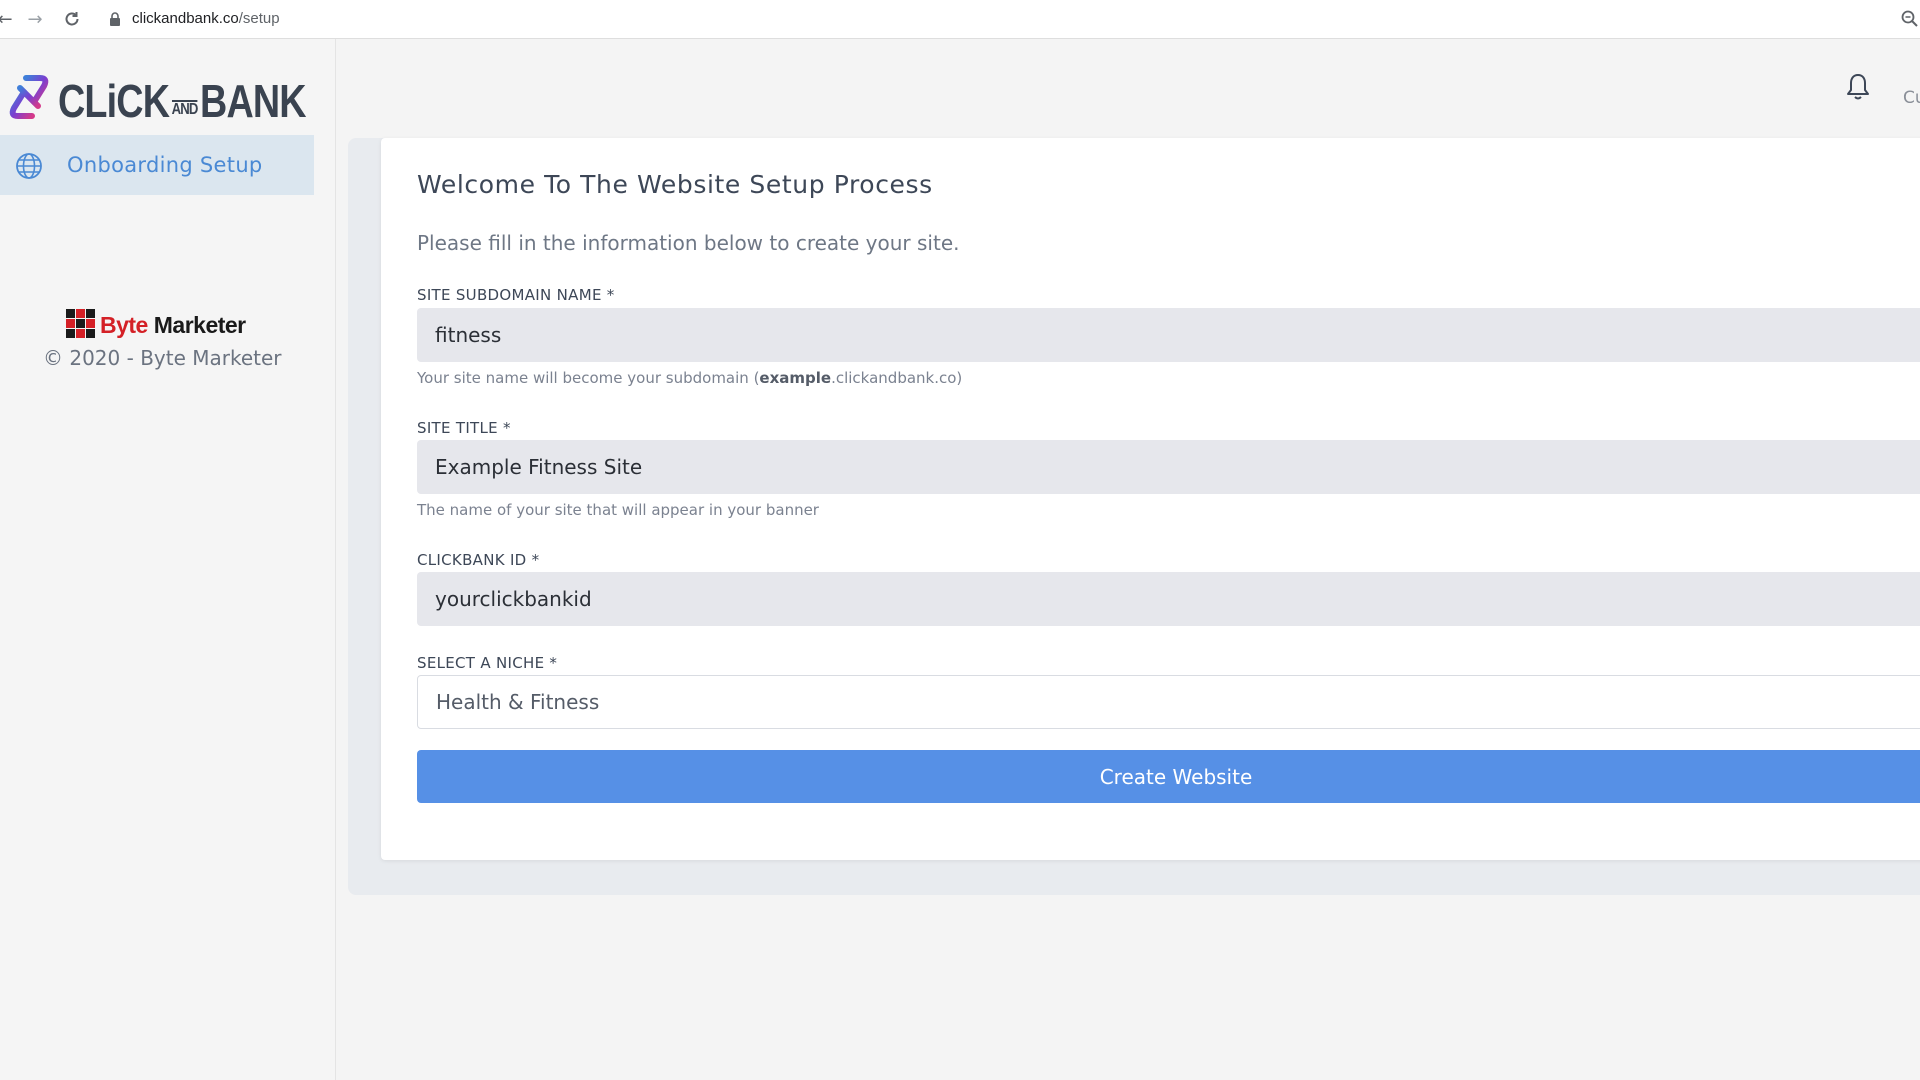 This screenshot has width=1920, height=1080. Describe the element at coordinates (162, 358) in the screenshot. I see `copyright-text: © 2020 - Byte Marketer` at that location.